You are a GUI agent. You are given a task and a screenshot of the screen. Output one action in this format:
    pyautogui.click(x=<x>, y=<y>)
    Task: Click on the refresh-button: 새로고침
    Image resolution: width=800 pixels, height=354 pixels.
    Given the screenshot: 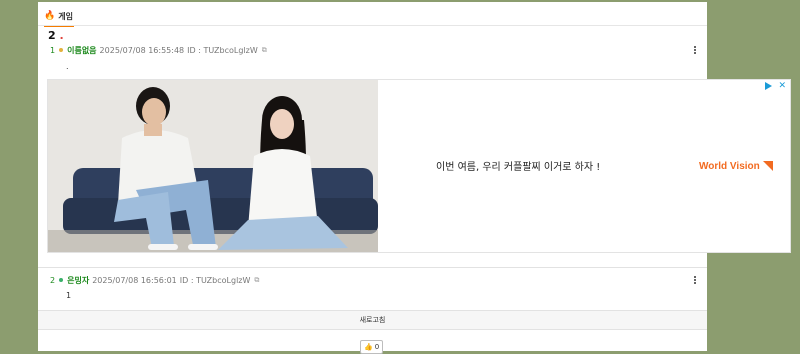 What is the action you would take?
    pyautogui.click(x=372, y=320)
    